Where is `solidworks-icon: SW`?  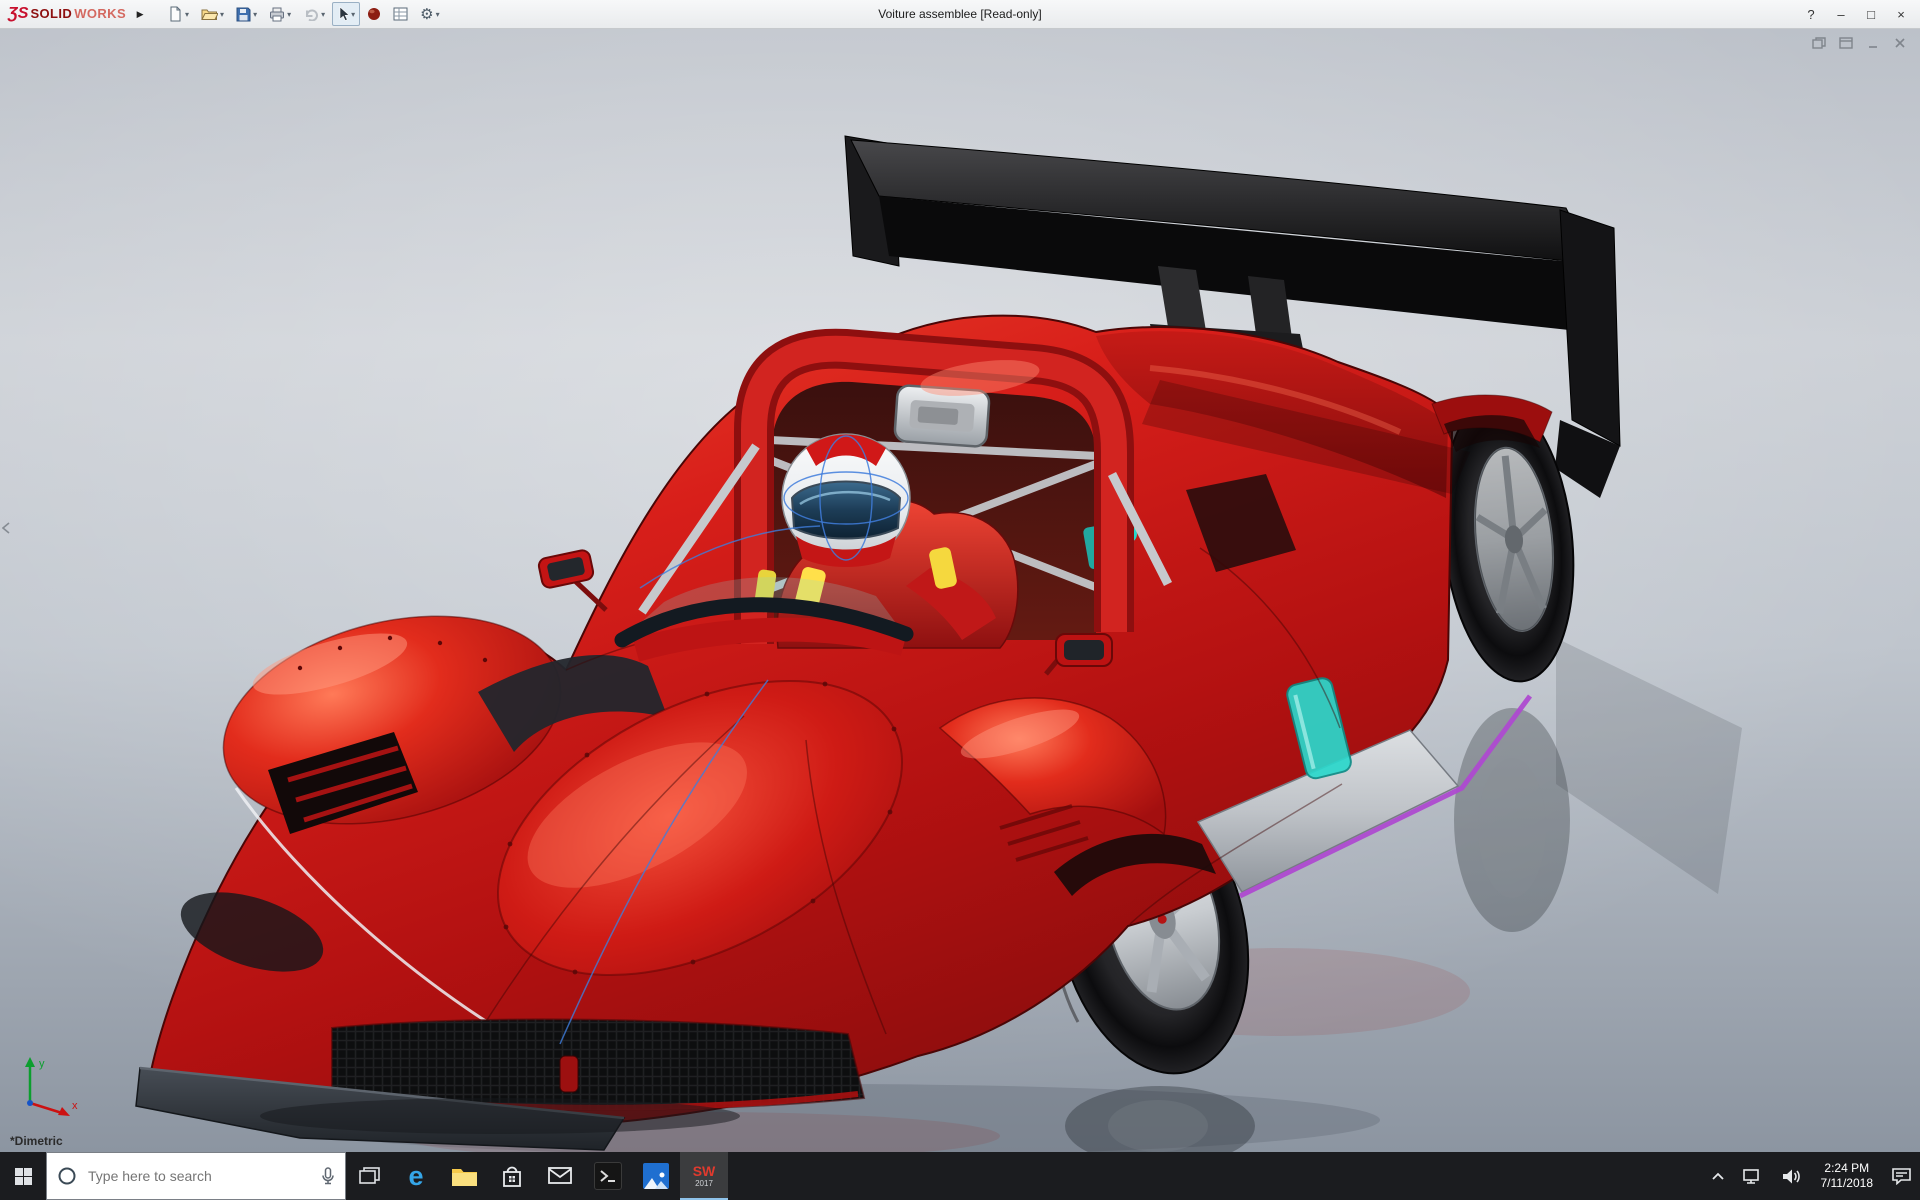 solidworks-icon: SW is located at coordinates (704, 1171).